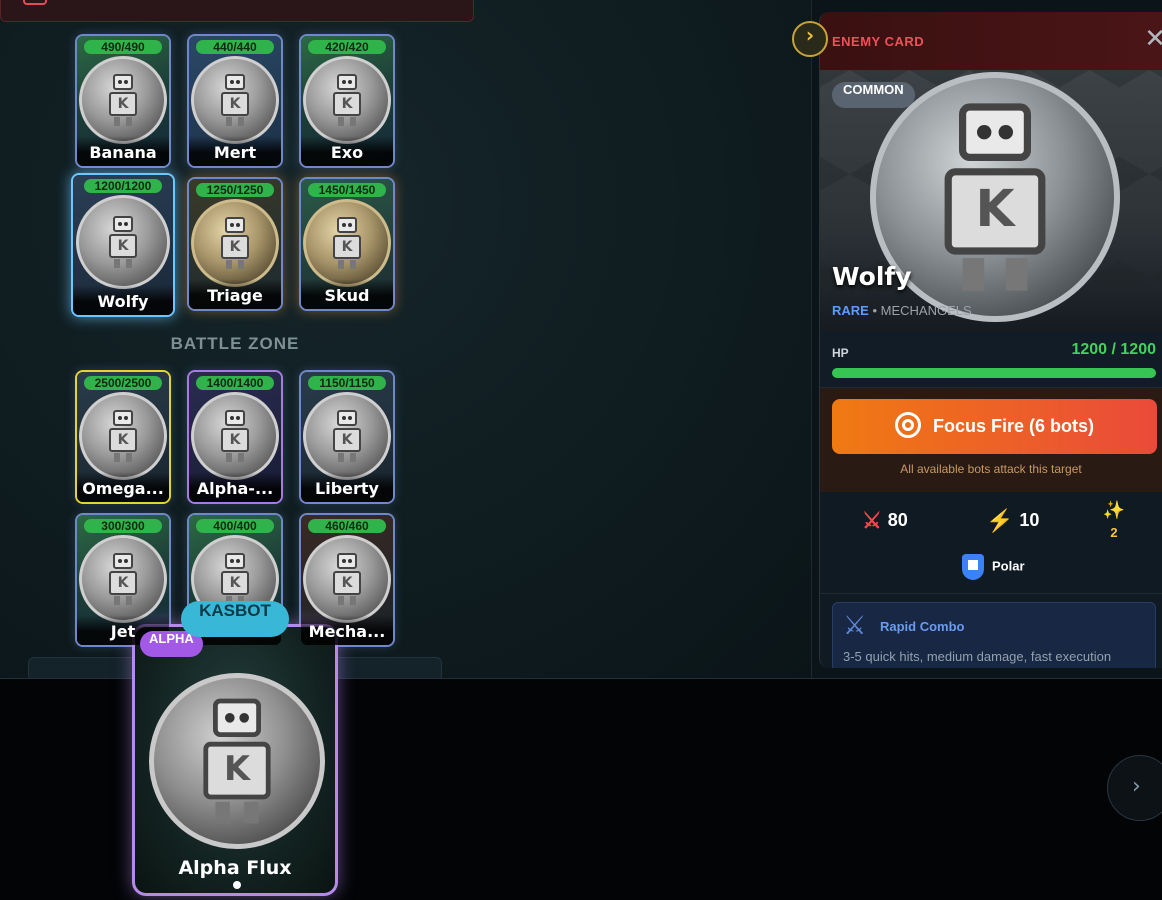  Describe the element at coordinates (123, 526) in the screenshot. I see `bot-hp: 300/300` at that location.